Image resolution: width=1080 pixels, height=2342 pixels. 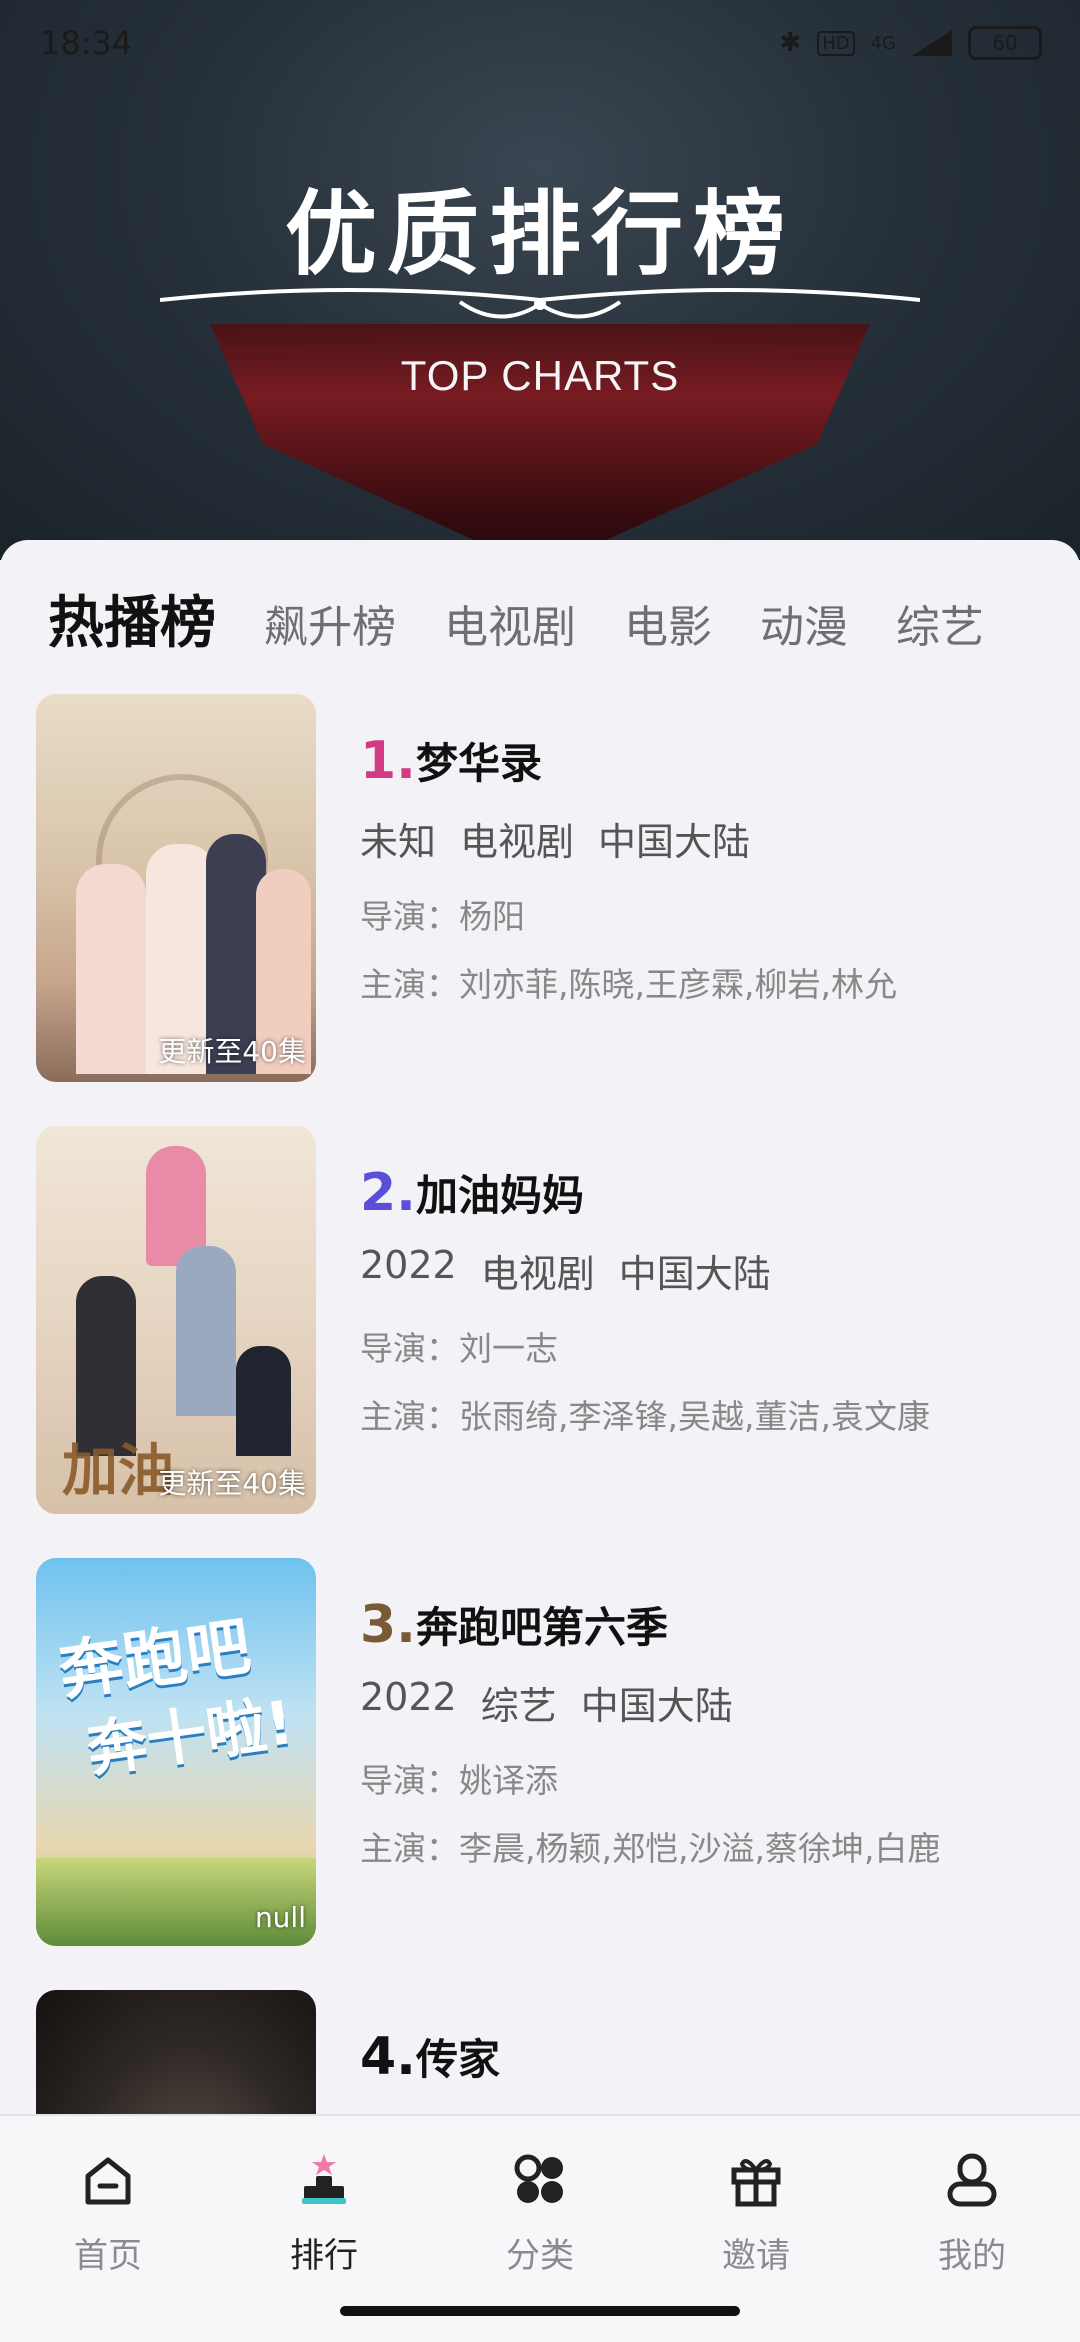 What do you see at coordinates (940, 623) in the screenshot?
I see `tab-variety: 综艺` at bounding box center [940, 623].